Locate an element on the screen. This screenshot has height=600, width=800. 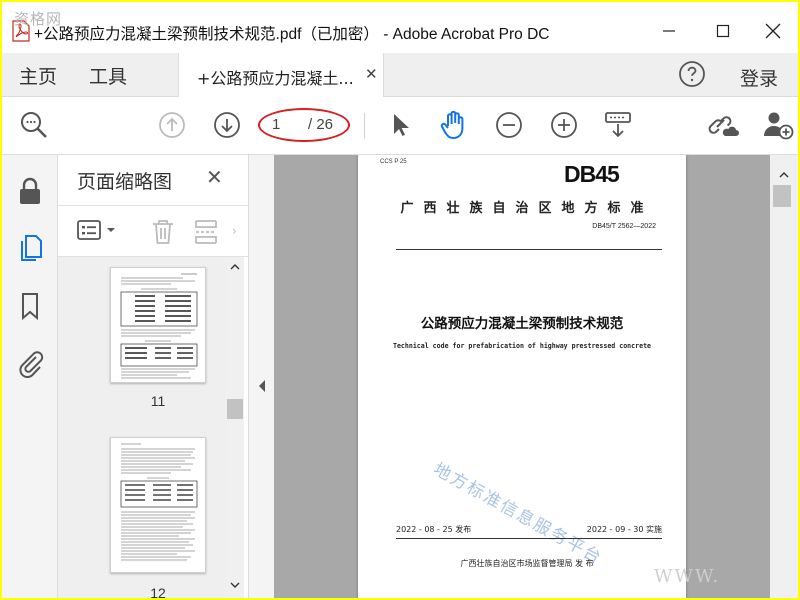
plus-circle-icon is located at coordinates (564, 125).